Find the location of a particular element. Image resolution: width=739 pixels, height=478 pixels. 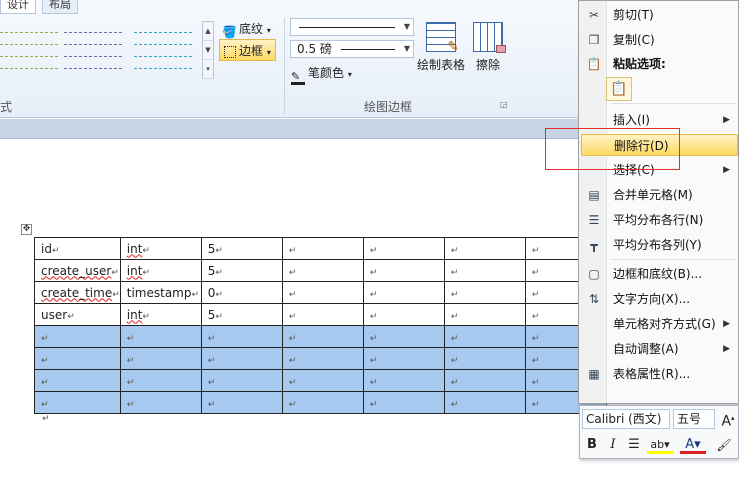

paste-keep-source-icon: 📋 is located at coordinates (619, 89).